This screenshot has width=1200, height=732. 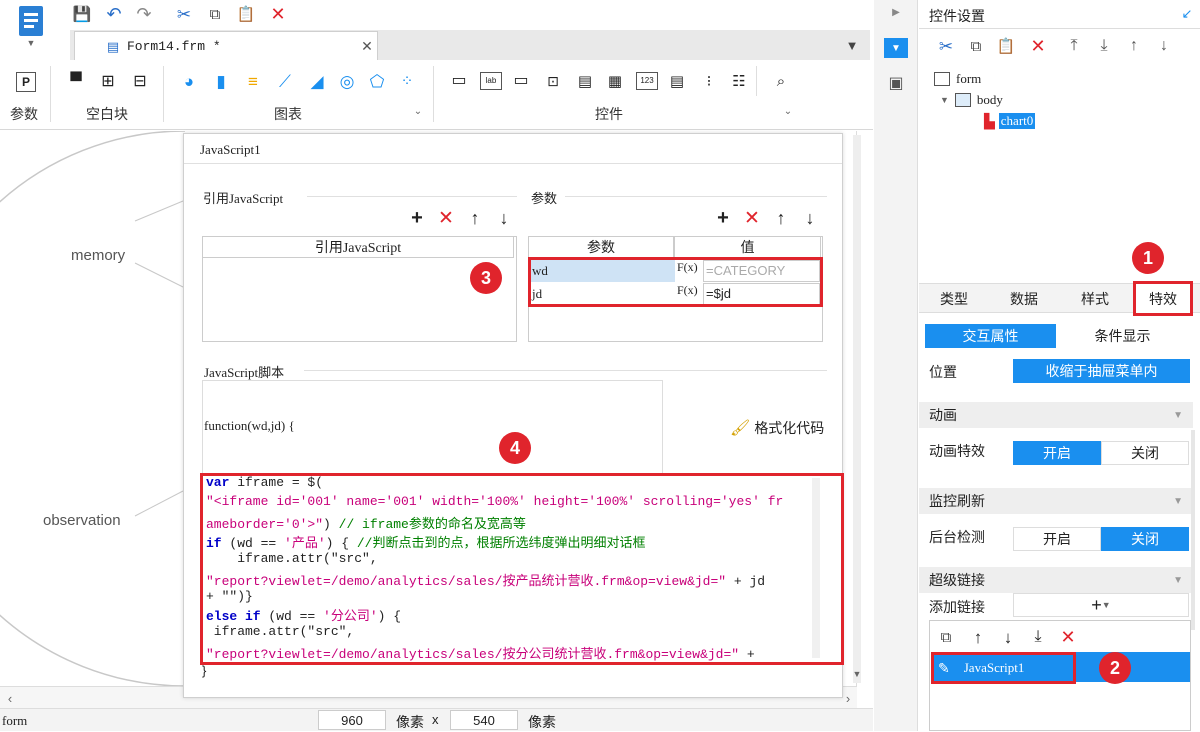 I want to click on cut-icon: ✂, so click(x=184, y=14).